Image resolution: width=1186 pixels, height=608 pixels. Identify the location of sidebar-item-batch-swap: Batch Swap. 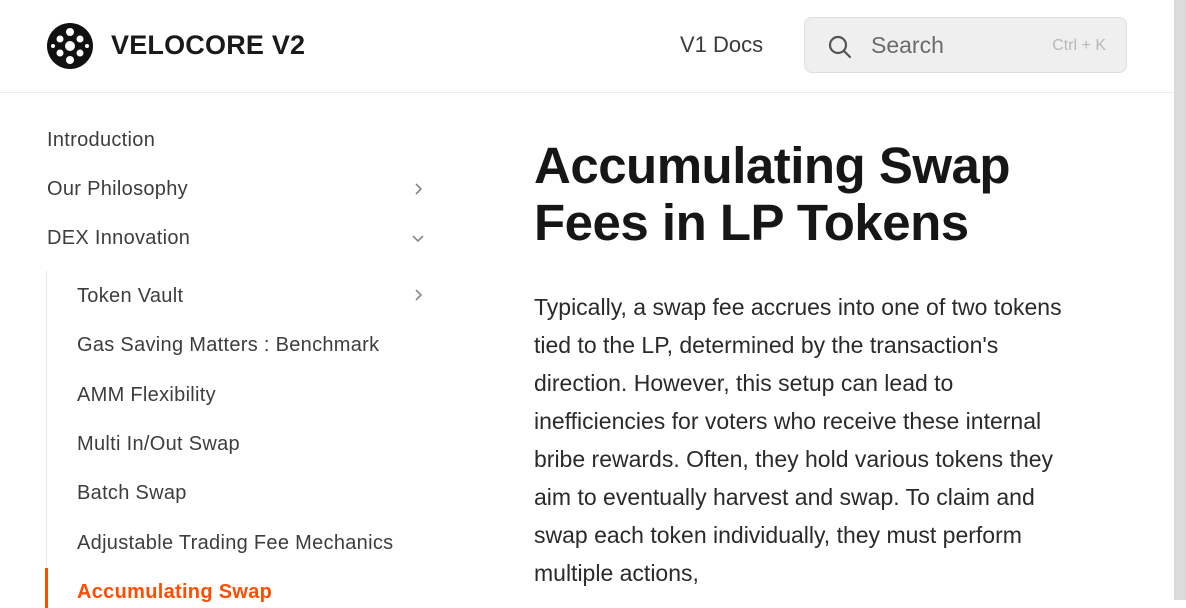
(132, 493).